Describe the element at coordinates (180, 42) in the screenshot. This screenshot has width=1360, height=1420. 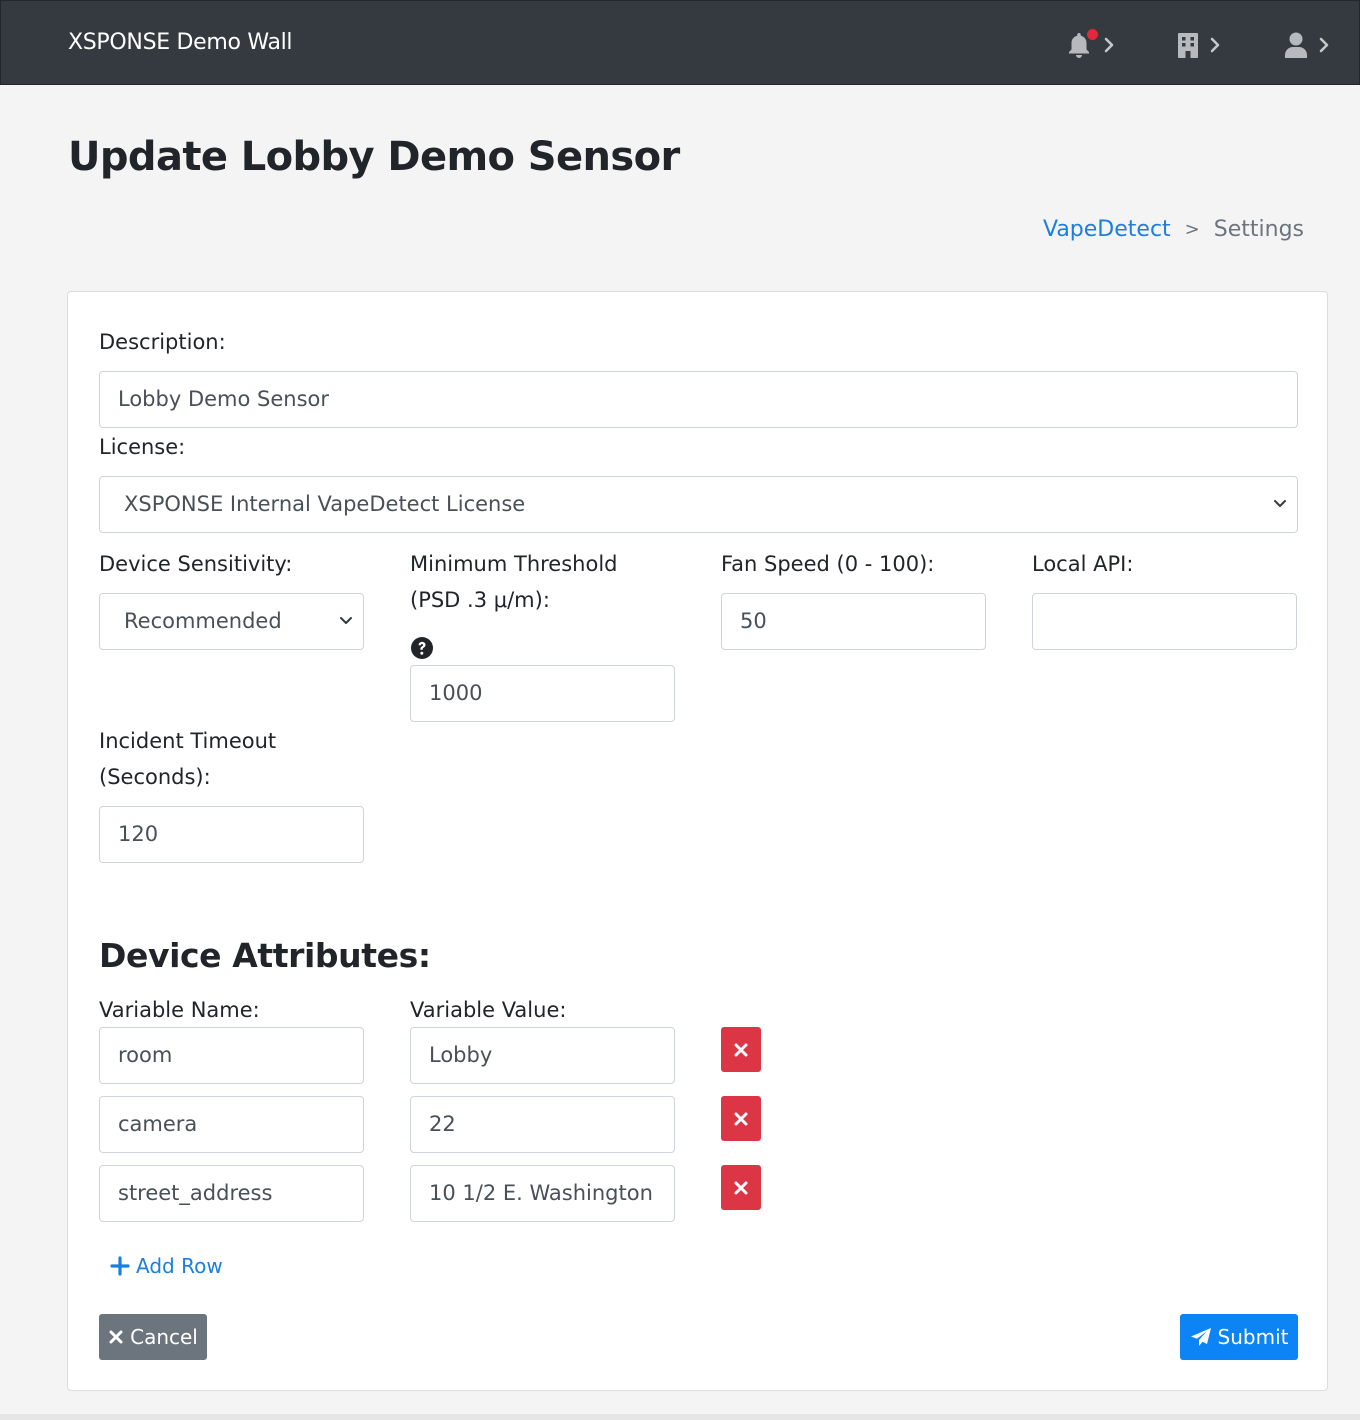
I see `brand-title: XSPONSE Demo Wall` at that location.